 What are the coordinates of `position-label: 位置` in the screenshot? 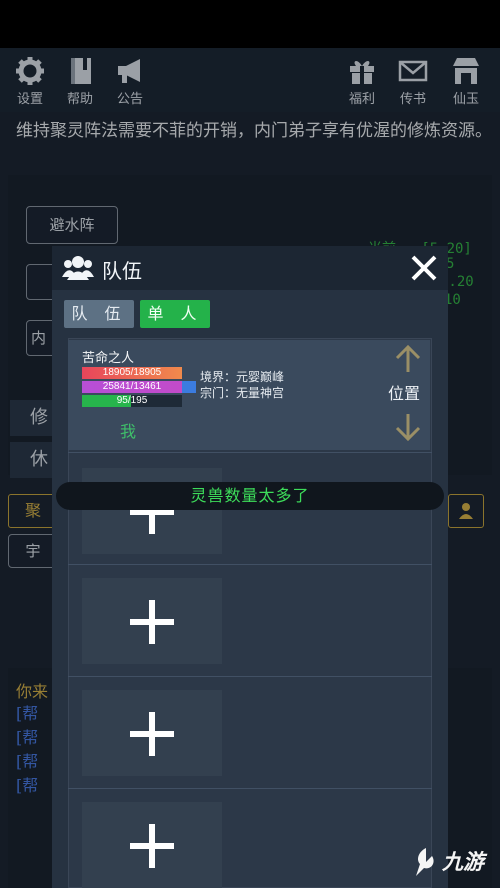 It's located at (404, 393).